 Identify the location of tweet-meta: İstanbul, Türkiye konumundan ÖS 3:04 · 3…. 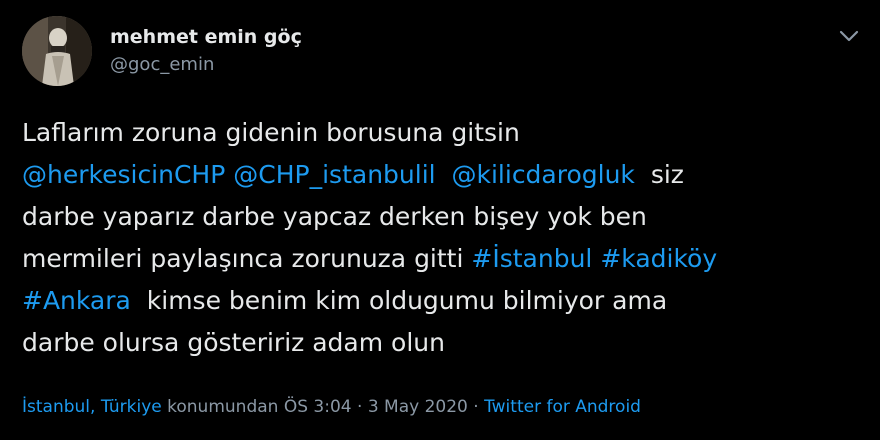
(331, 407).